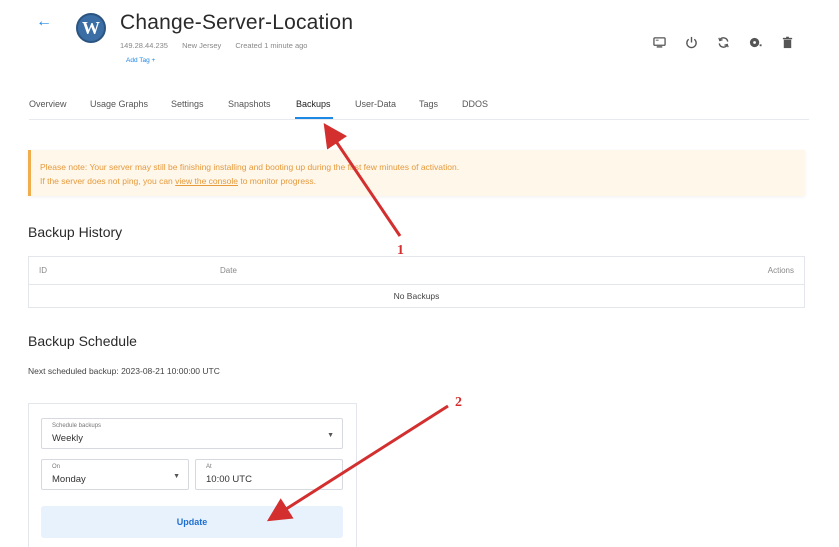  Describe the element at coordinates (192, 522) in the screenshot. I see `update-button: Update` at that location.